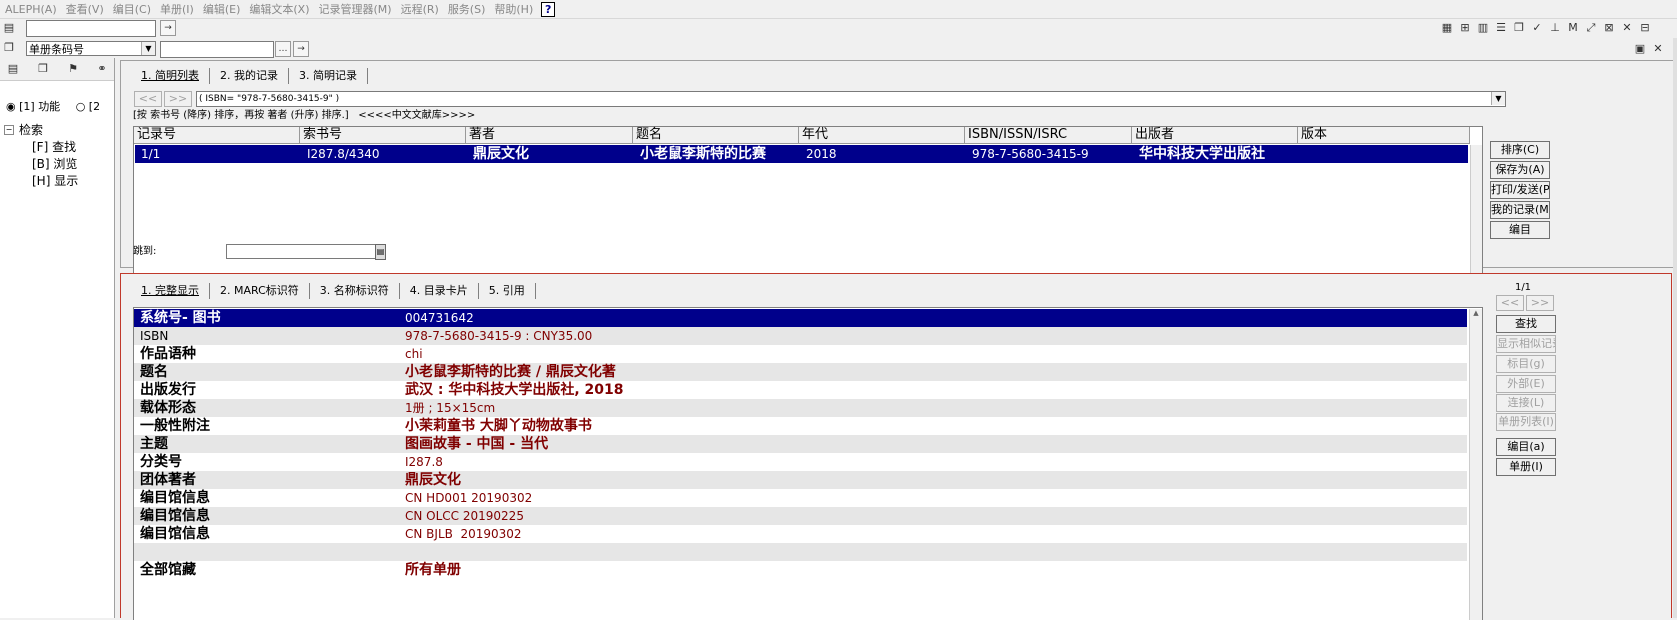 This screenshot has height=620, width=1677. What do you see at coordinates (249, 76) in the screenshot?
I see `tab-my-records: 2. 我的记录` at bounding box center [249, 76].